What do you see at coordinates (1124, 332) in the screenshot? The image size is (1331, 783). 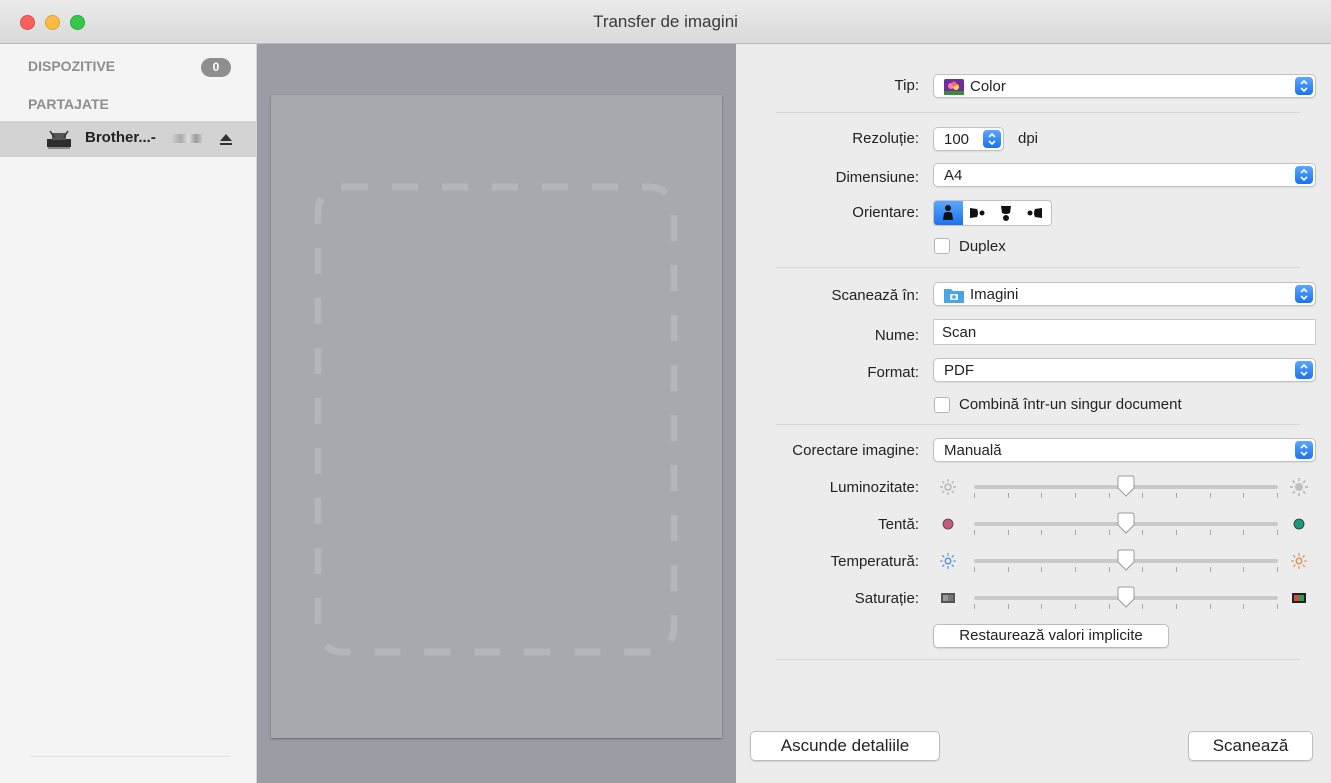 I see `name-field: Scan` at bounding box center [1124, 332].